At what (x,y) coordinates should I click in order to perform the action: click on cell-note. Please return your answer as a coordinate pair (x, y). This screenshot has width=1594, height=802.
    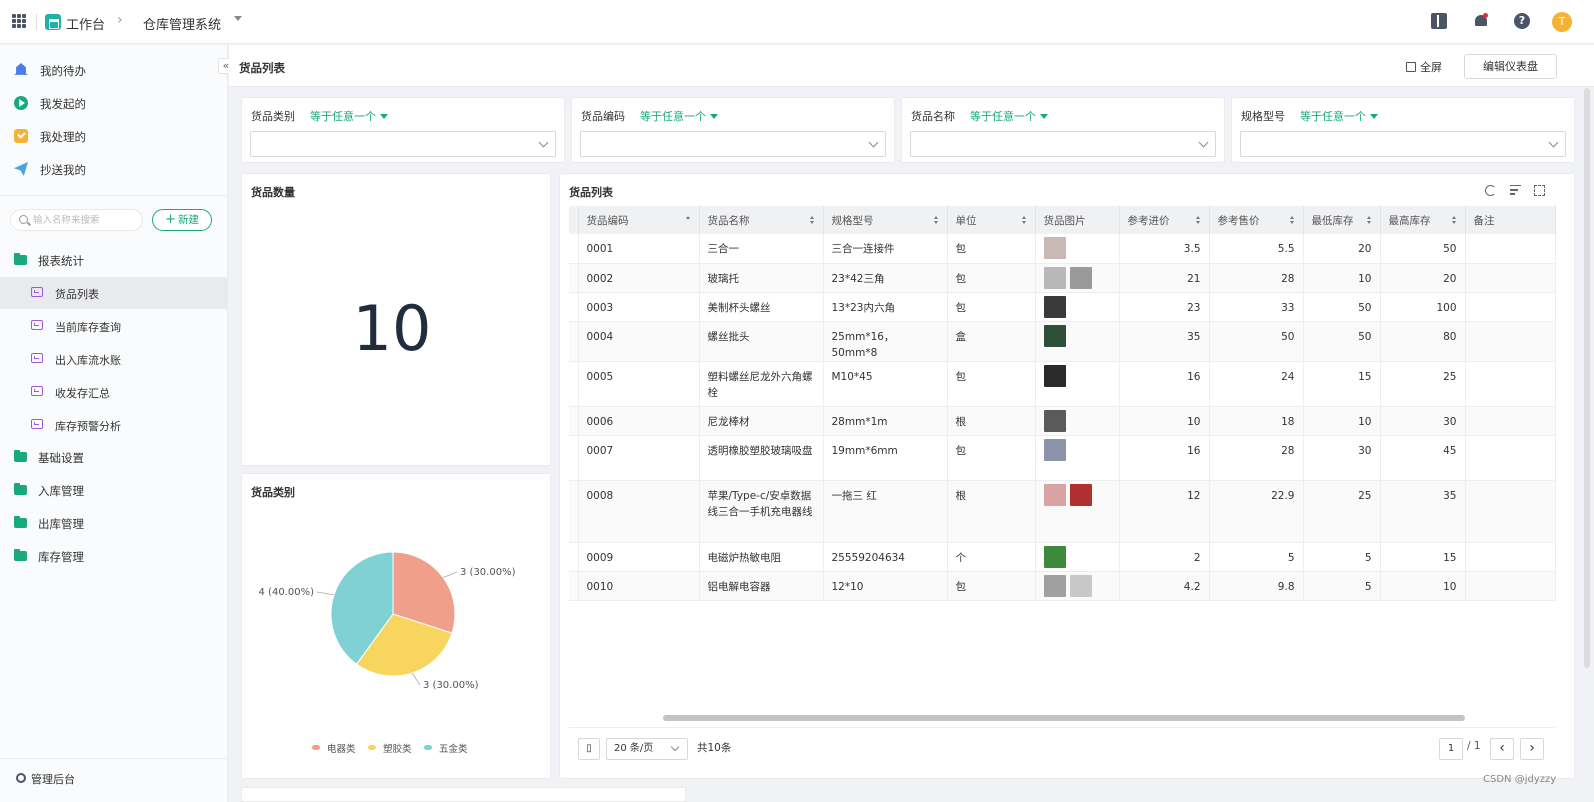
    Looking at the image, I should click on (1510, 341).